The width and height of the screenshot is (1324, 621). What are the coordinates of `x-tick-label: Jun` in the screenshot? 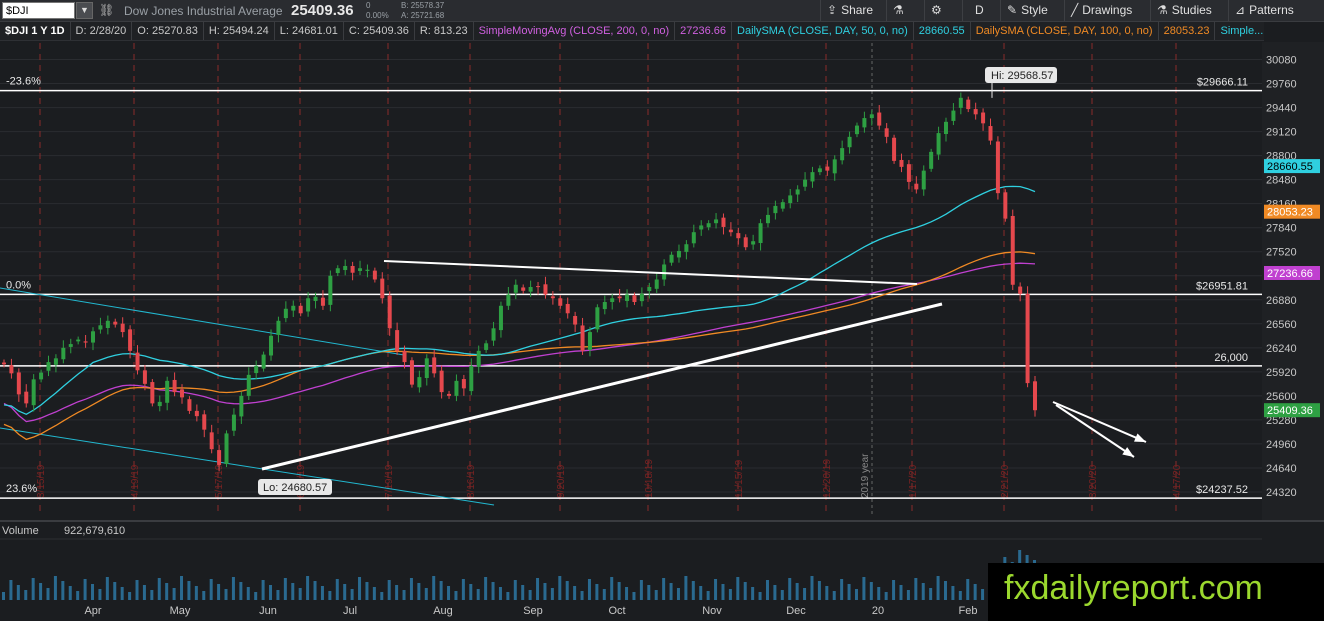 It's located at (268, 611).